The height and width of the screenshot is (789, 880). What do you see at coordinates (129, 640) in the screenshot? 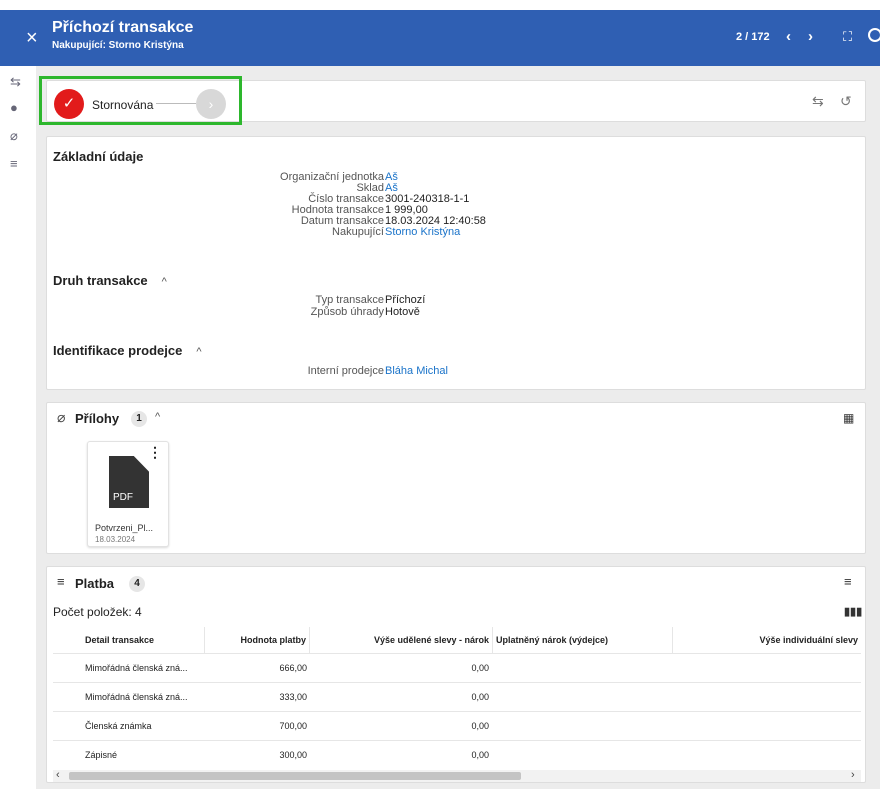
I see `column-header-detail: Detail transakce` at bounding box center [129, 640].